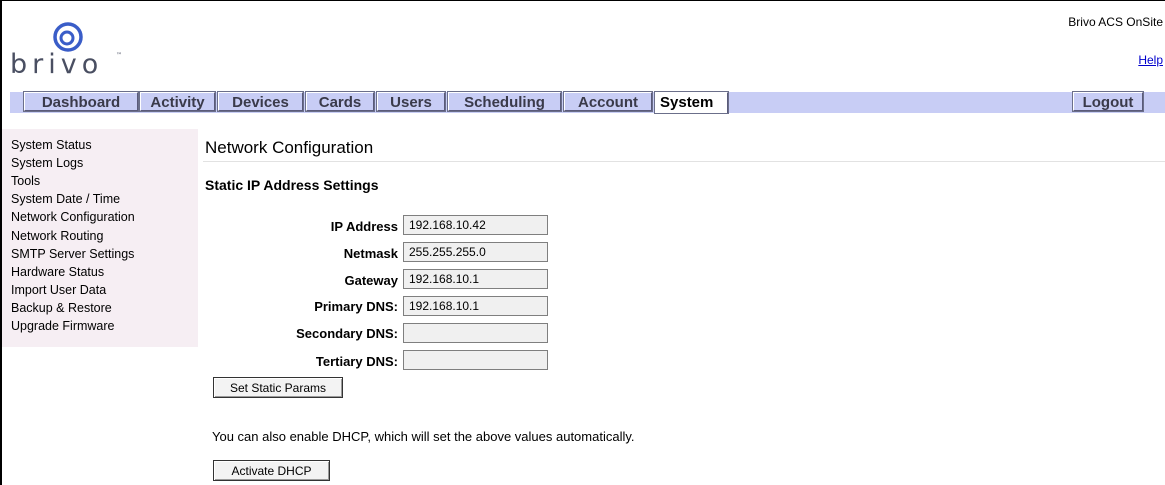 Image resolution: width=1165 pixels, height=485 pixels. Describe the element at coordinates (475, 360) in the screenshot. I see `tertiary-dns-input` at that location.